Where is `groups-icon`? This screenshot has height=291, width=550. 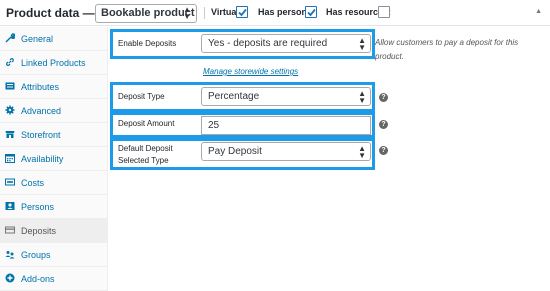
groups-icon is located at coordinates (10, 255).